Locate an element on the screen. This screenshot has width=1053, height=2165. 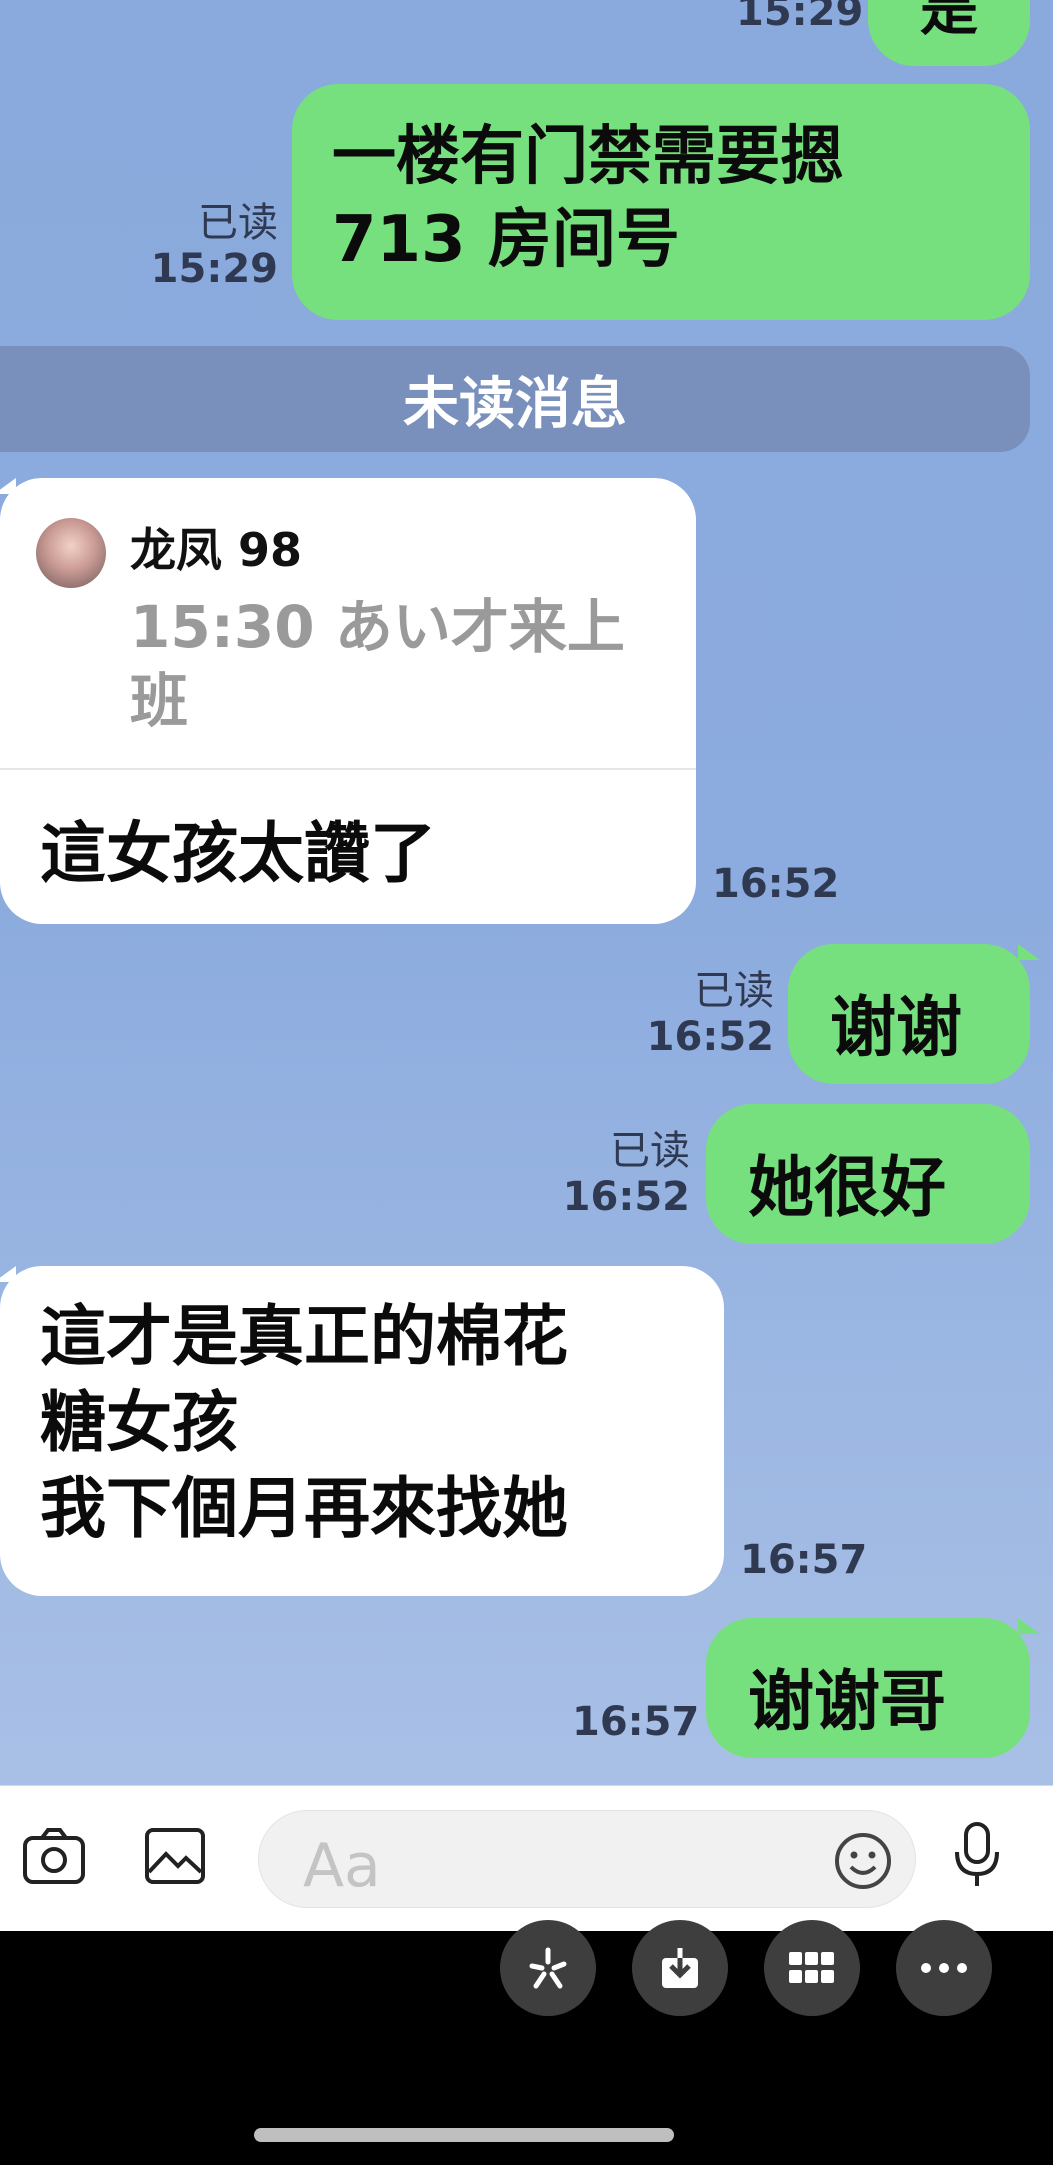
sent-message-bubble: 谢谢哥 is located at coordinates (868, 1688).